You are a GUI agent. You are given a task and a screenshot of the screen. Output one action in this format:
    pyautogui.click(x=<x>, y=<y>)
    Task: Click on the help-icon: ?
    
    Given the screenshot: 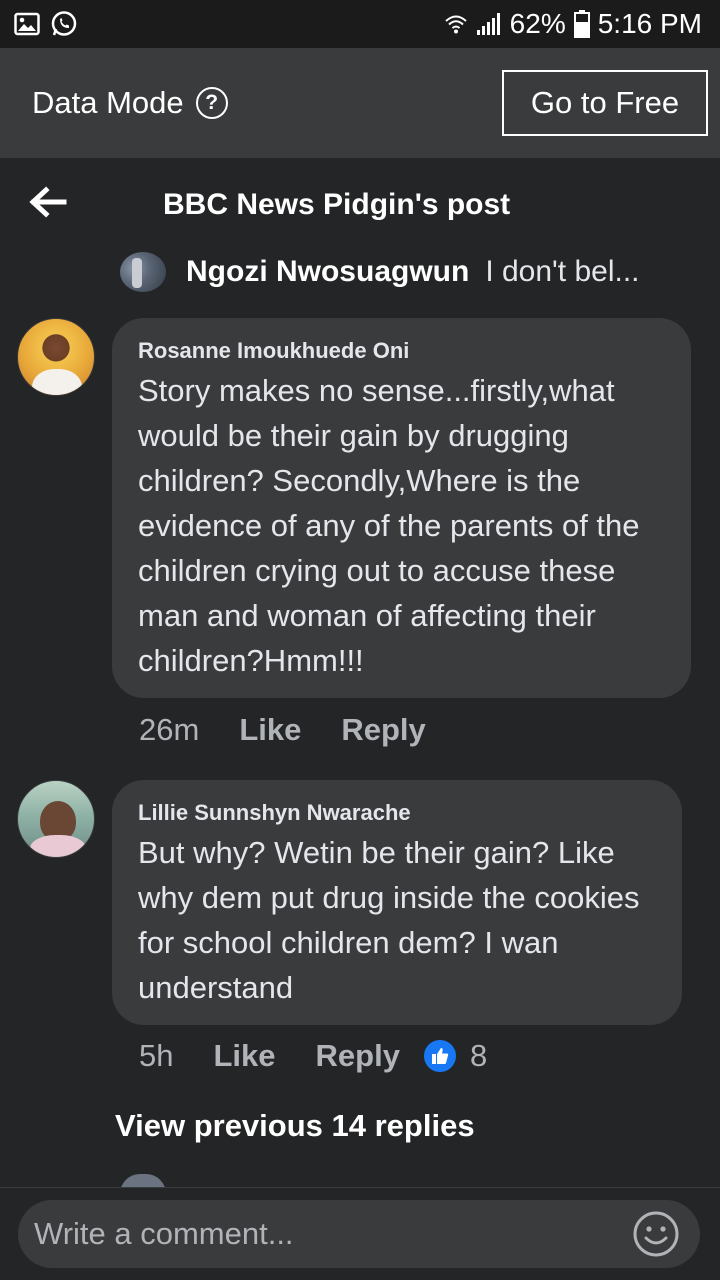 What is the action you would take?
    pyautogui.click(x=211, y=103)
    